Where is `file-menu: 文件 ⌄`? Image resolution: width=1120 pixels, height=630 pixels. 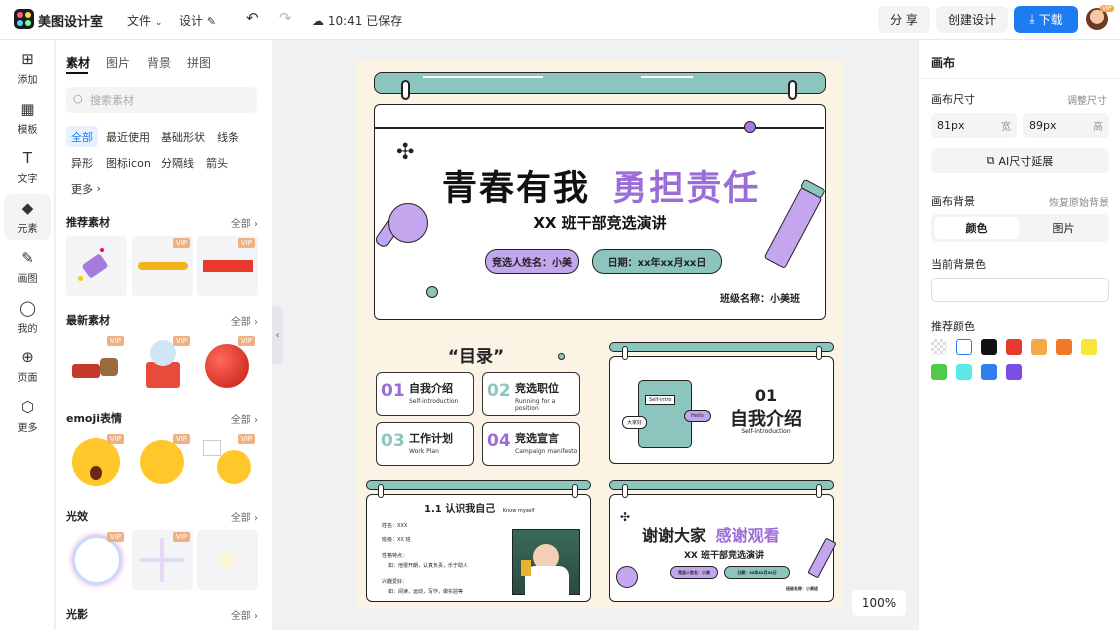 file-menu: 文件 ⌄ is located at coordinates (144, 20).